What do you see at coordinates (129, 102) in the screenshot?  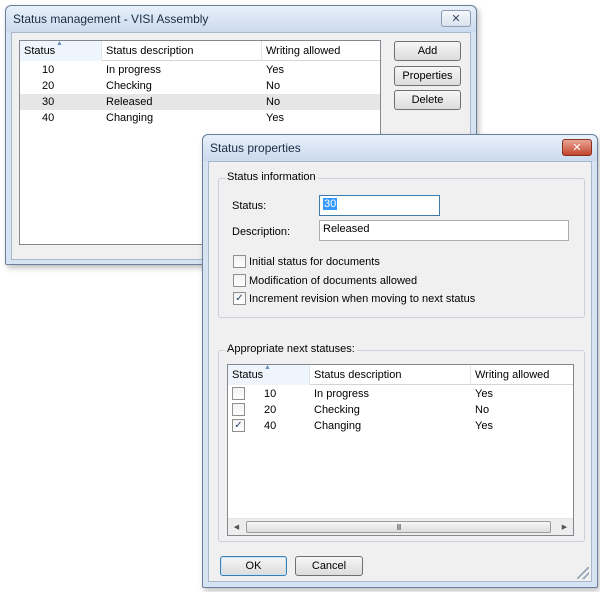 I see `row-cell-description: Released` at bounding box center [129, 102].